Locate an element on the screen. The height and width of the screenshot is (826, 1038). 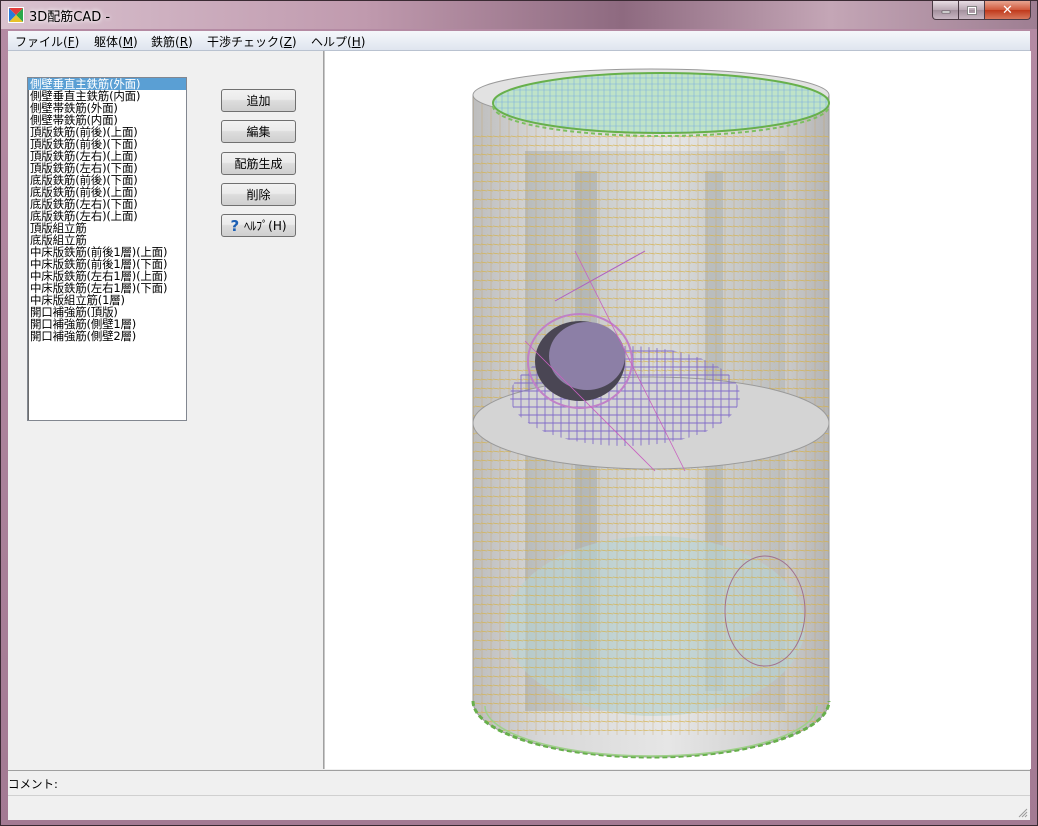
app-icon is located at coordinates (16, 15).